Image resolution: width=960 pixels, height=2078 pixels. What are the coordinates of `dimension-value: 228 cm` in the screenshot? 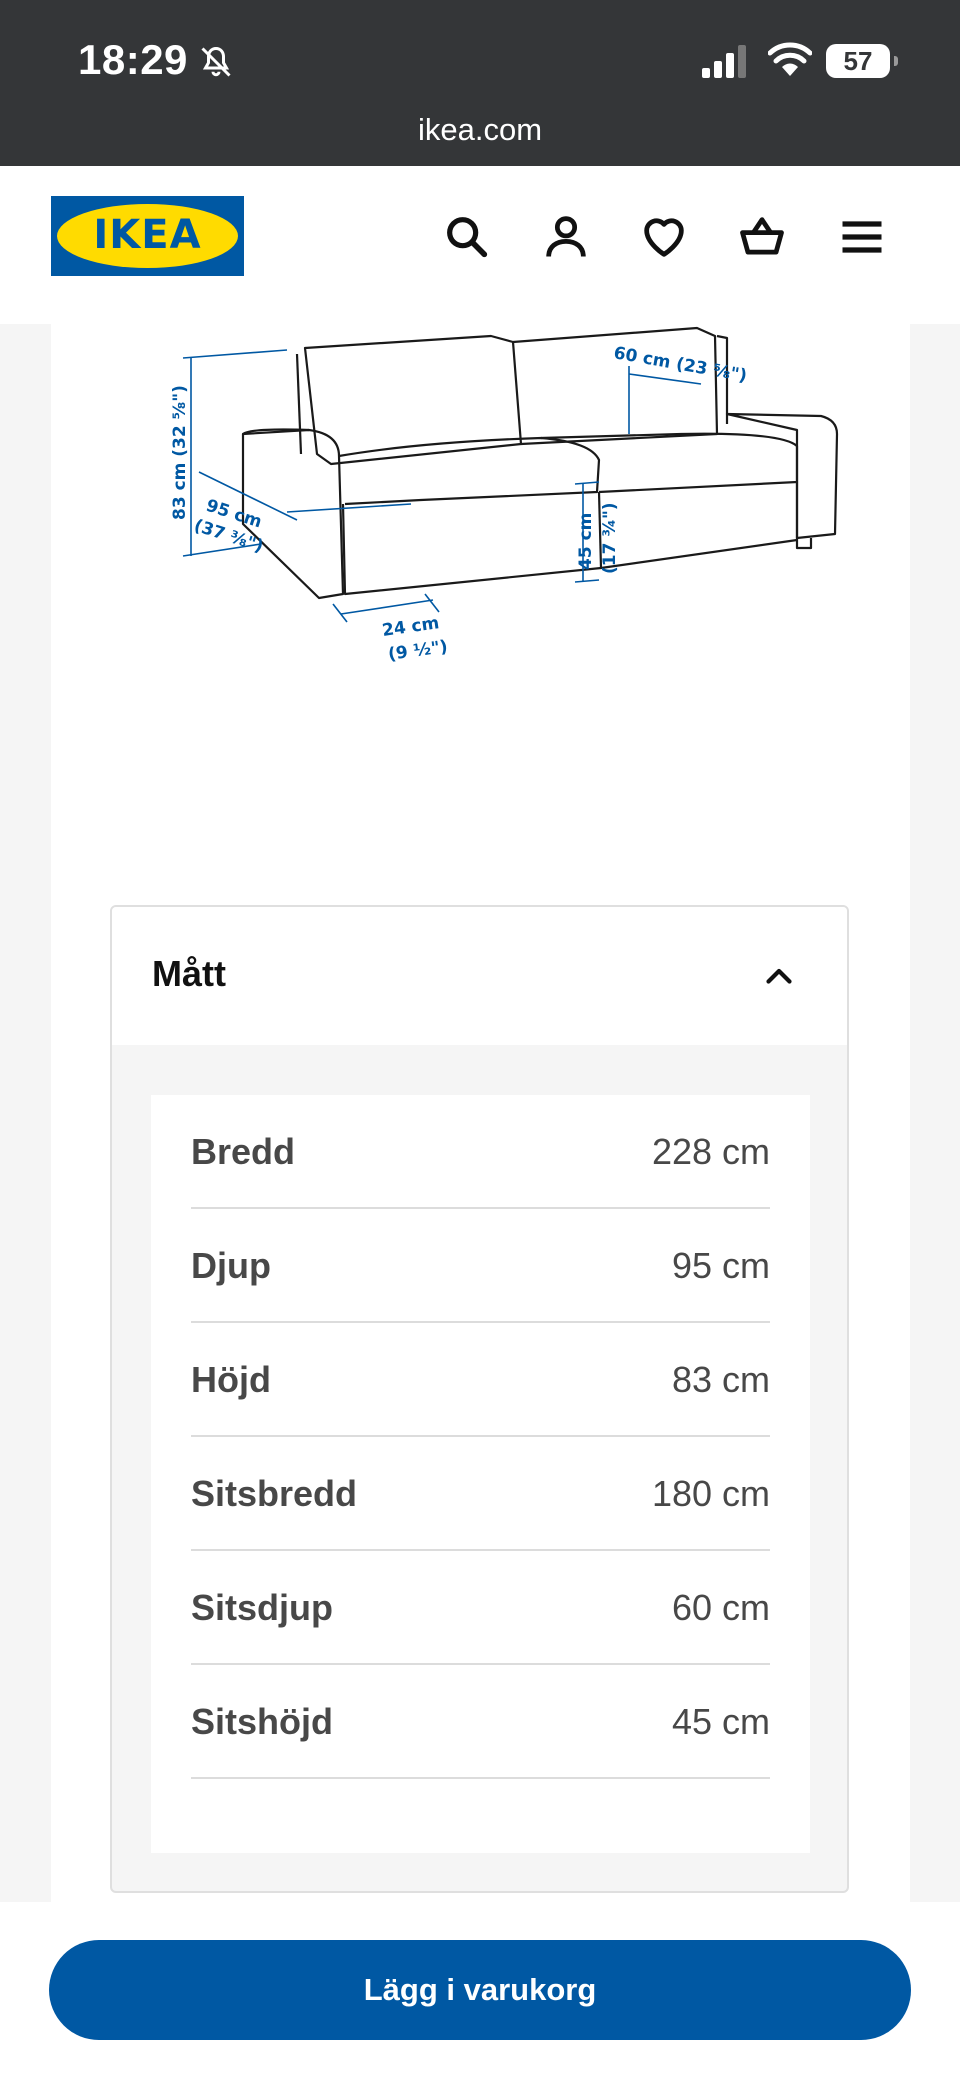 It's located at (710, 1151).